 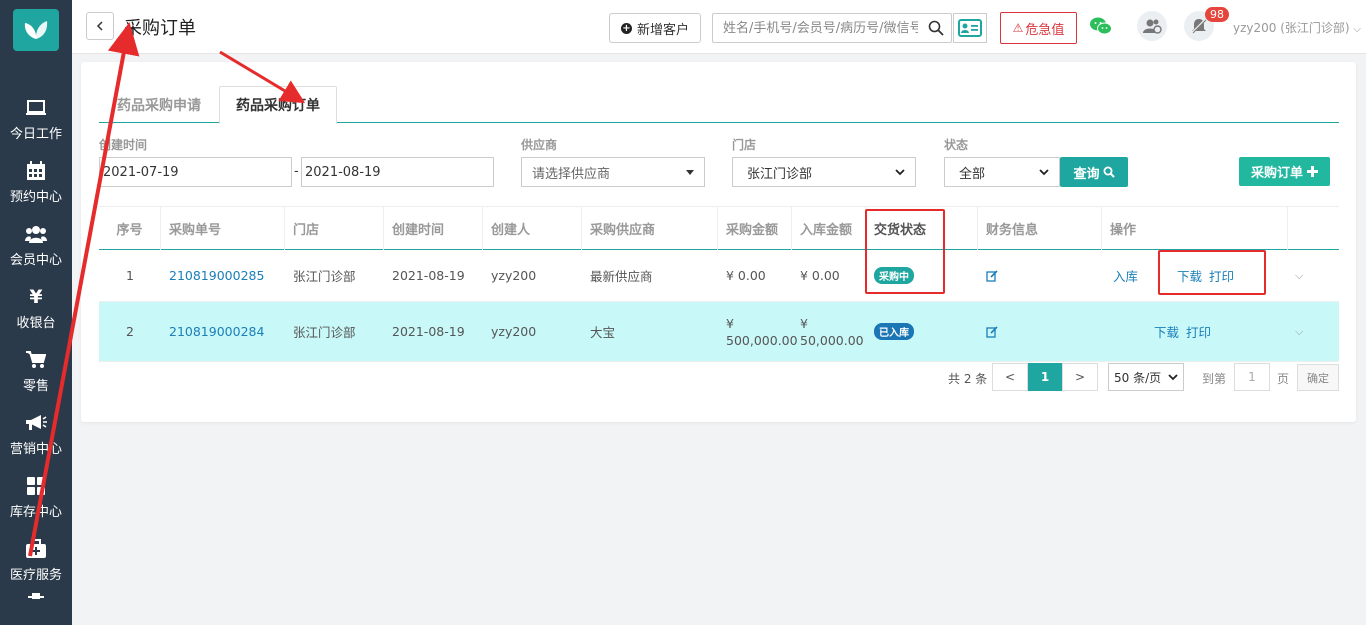 I want to click on page-title: 采购订单, so click(x=160, y=28).